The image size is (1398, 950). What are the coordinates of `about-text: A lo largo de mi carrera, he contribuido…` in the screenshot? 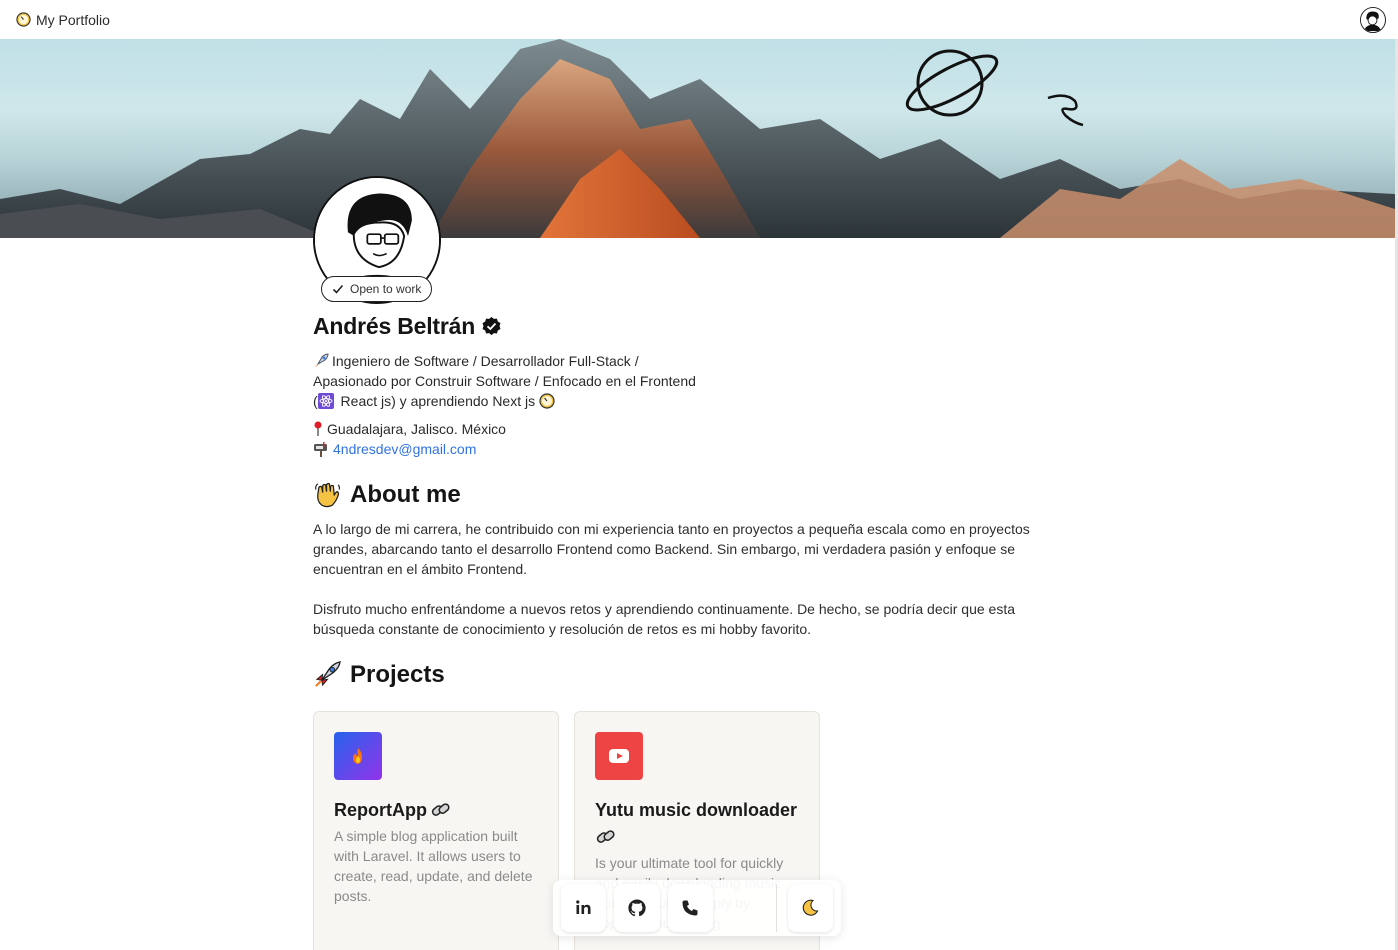 It's located at (678, 579).